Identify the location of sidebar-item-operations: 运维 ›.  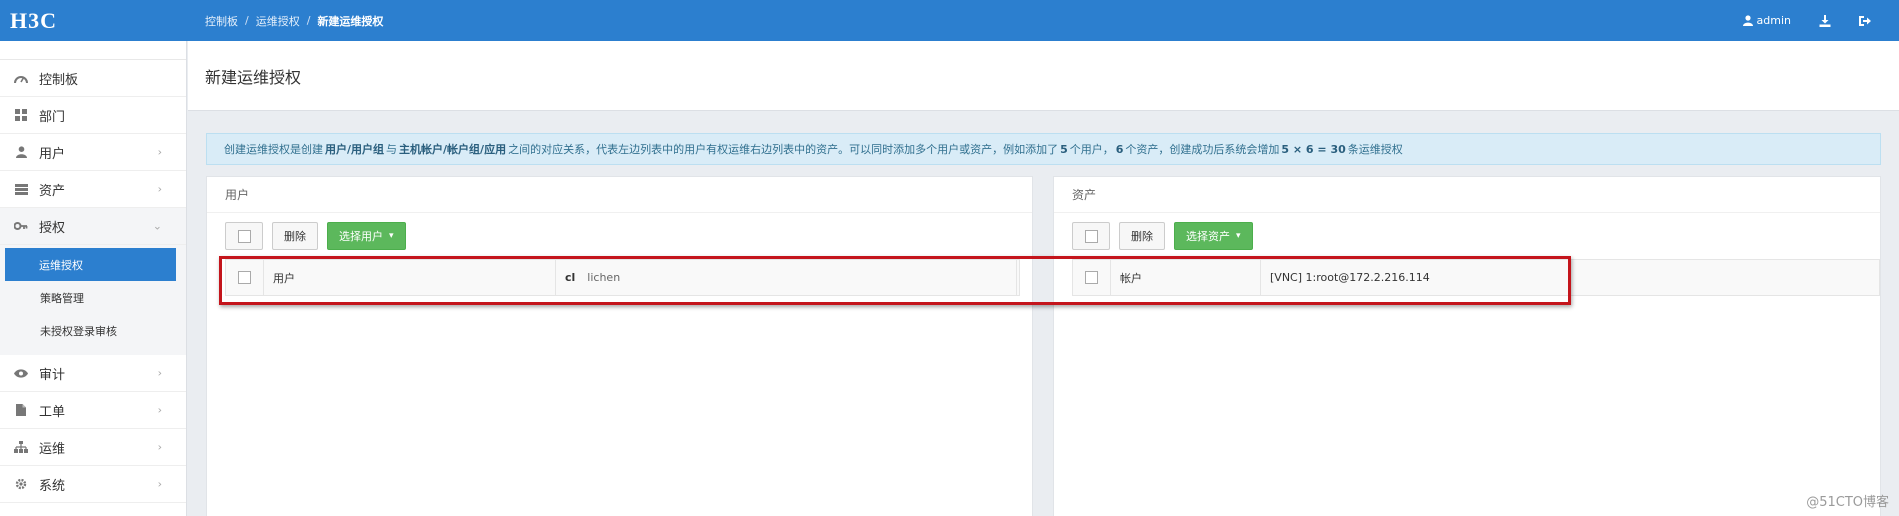
(93, 447).